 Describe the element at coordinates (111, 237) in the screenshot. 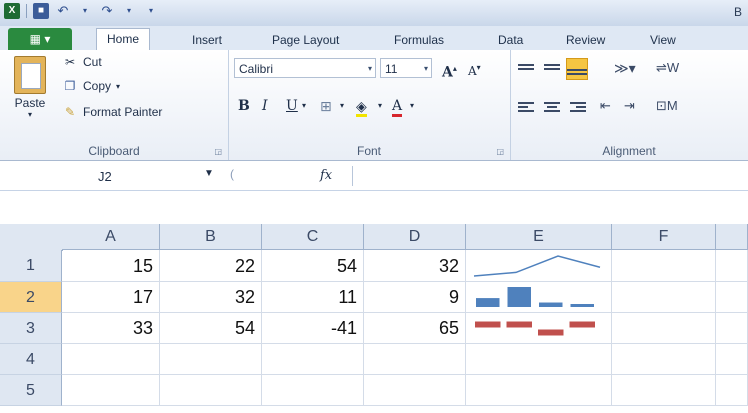

I see `column-header-a: A` at that location.